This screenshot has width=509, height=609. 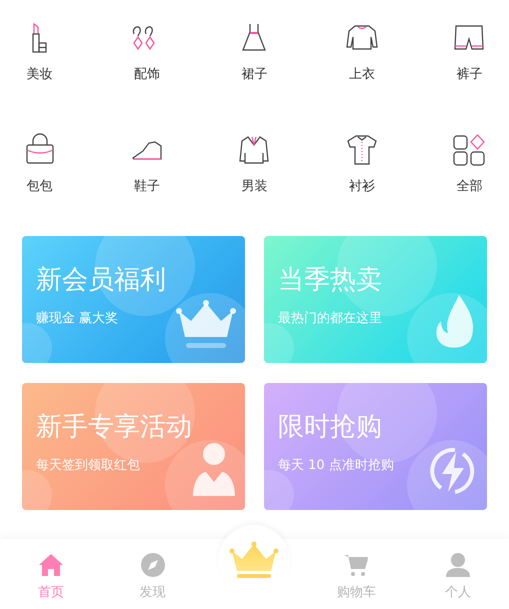 I want to click on promo-subtitle: 赚现金 赢大奖, so click(x=78, y=318).